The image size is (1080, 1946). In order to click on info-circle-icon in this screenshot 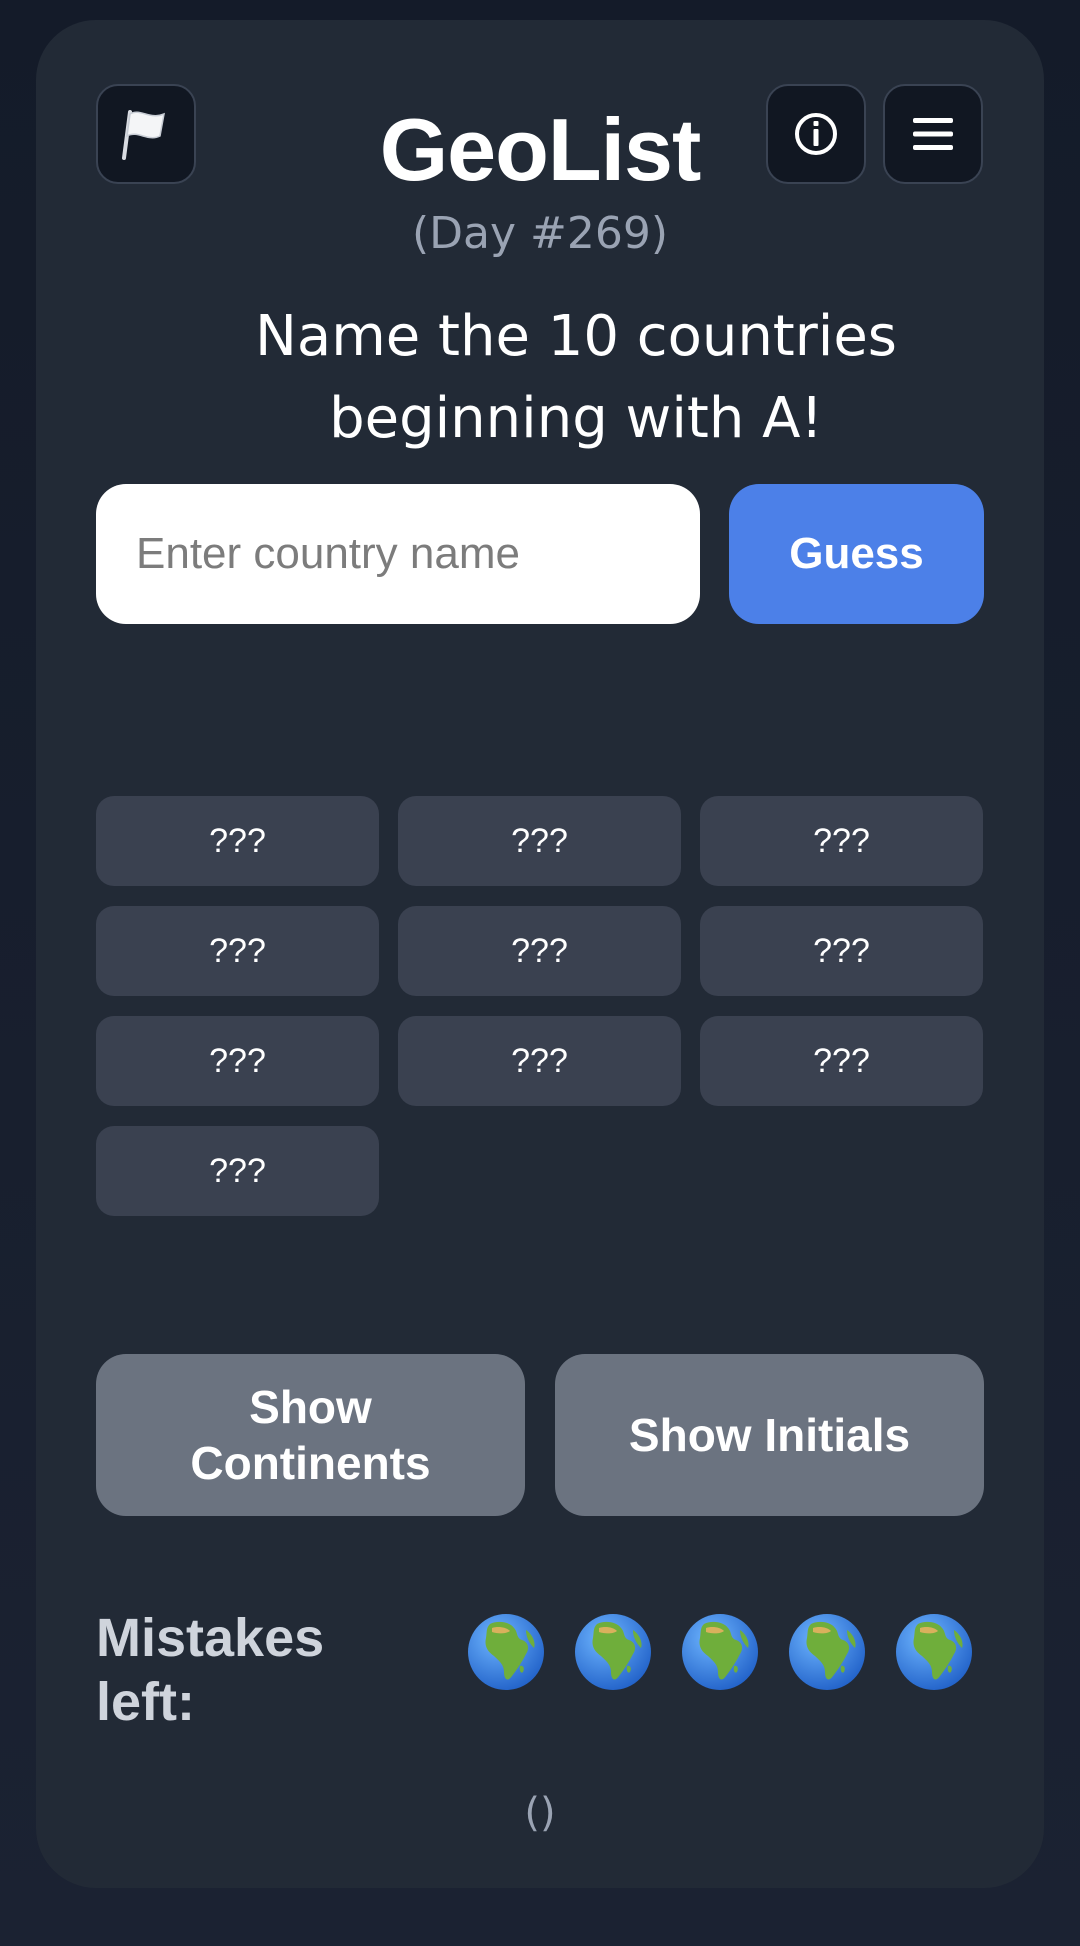, I will do `click(816, 134)`.